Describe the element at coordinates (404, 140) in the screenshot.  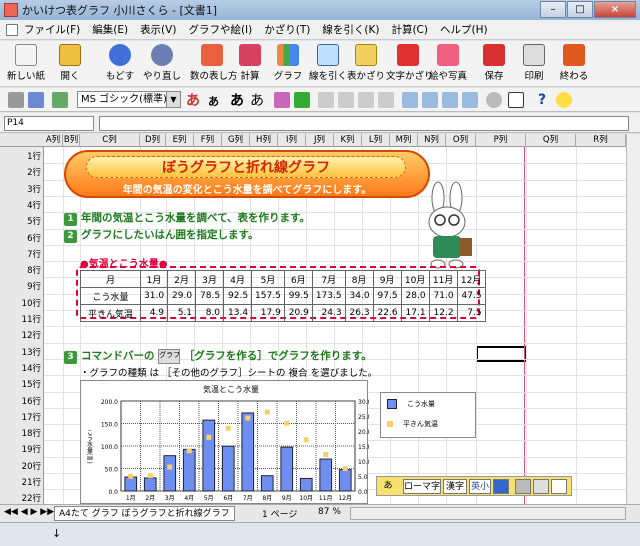
I see `column-header-m: M列` at that location.